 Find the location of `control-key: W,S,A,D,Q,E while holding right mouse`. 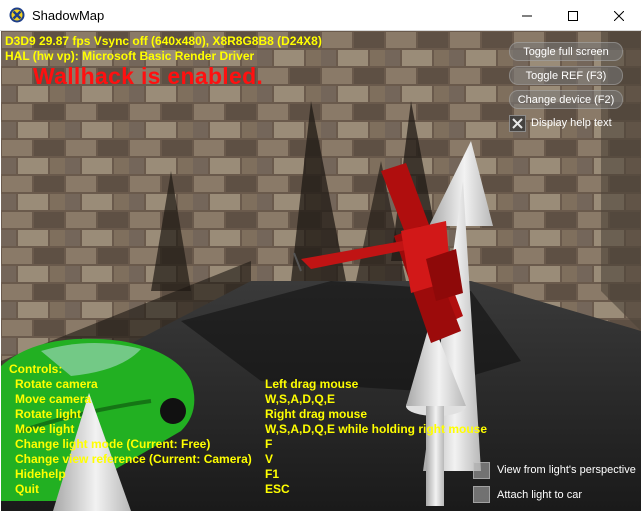

control-key: W,S,A,D,Q,E while holding right mouse is located at coordinates (376, 429).